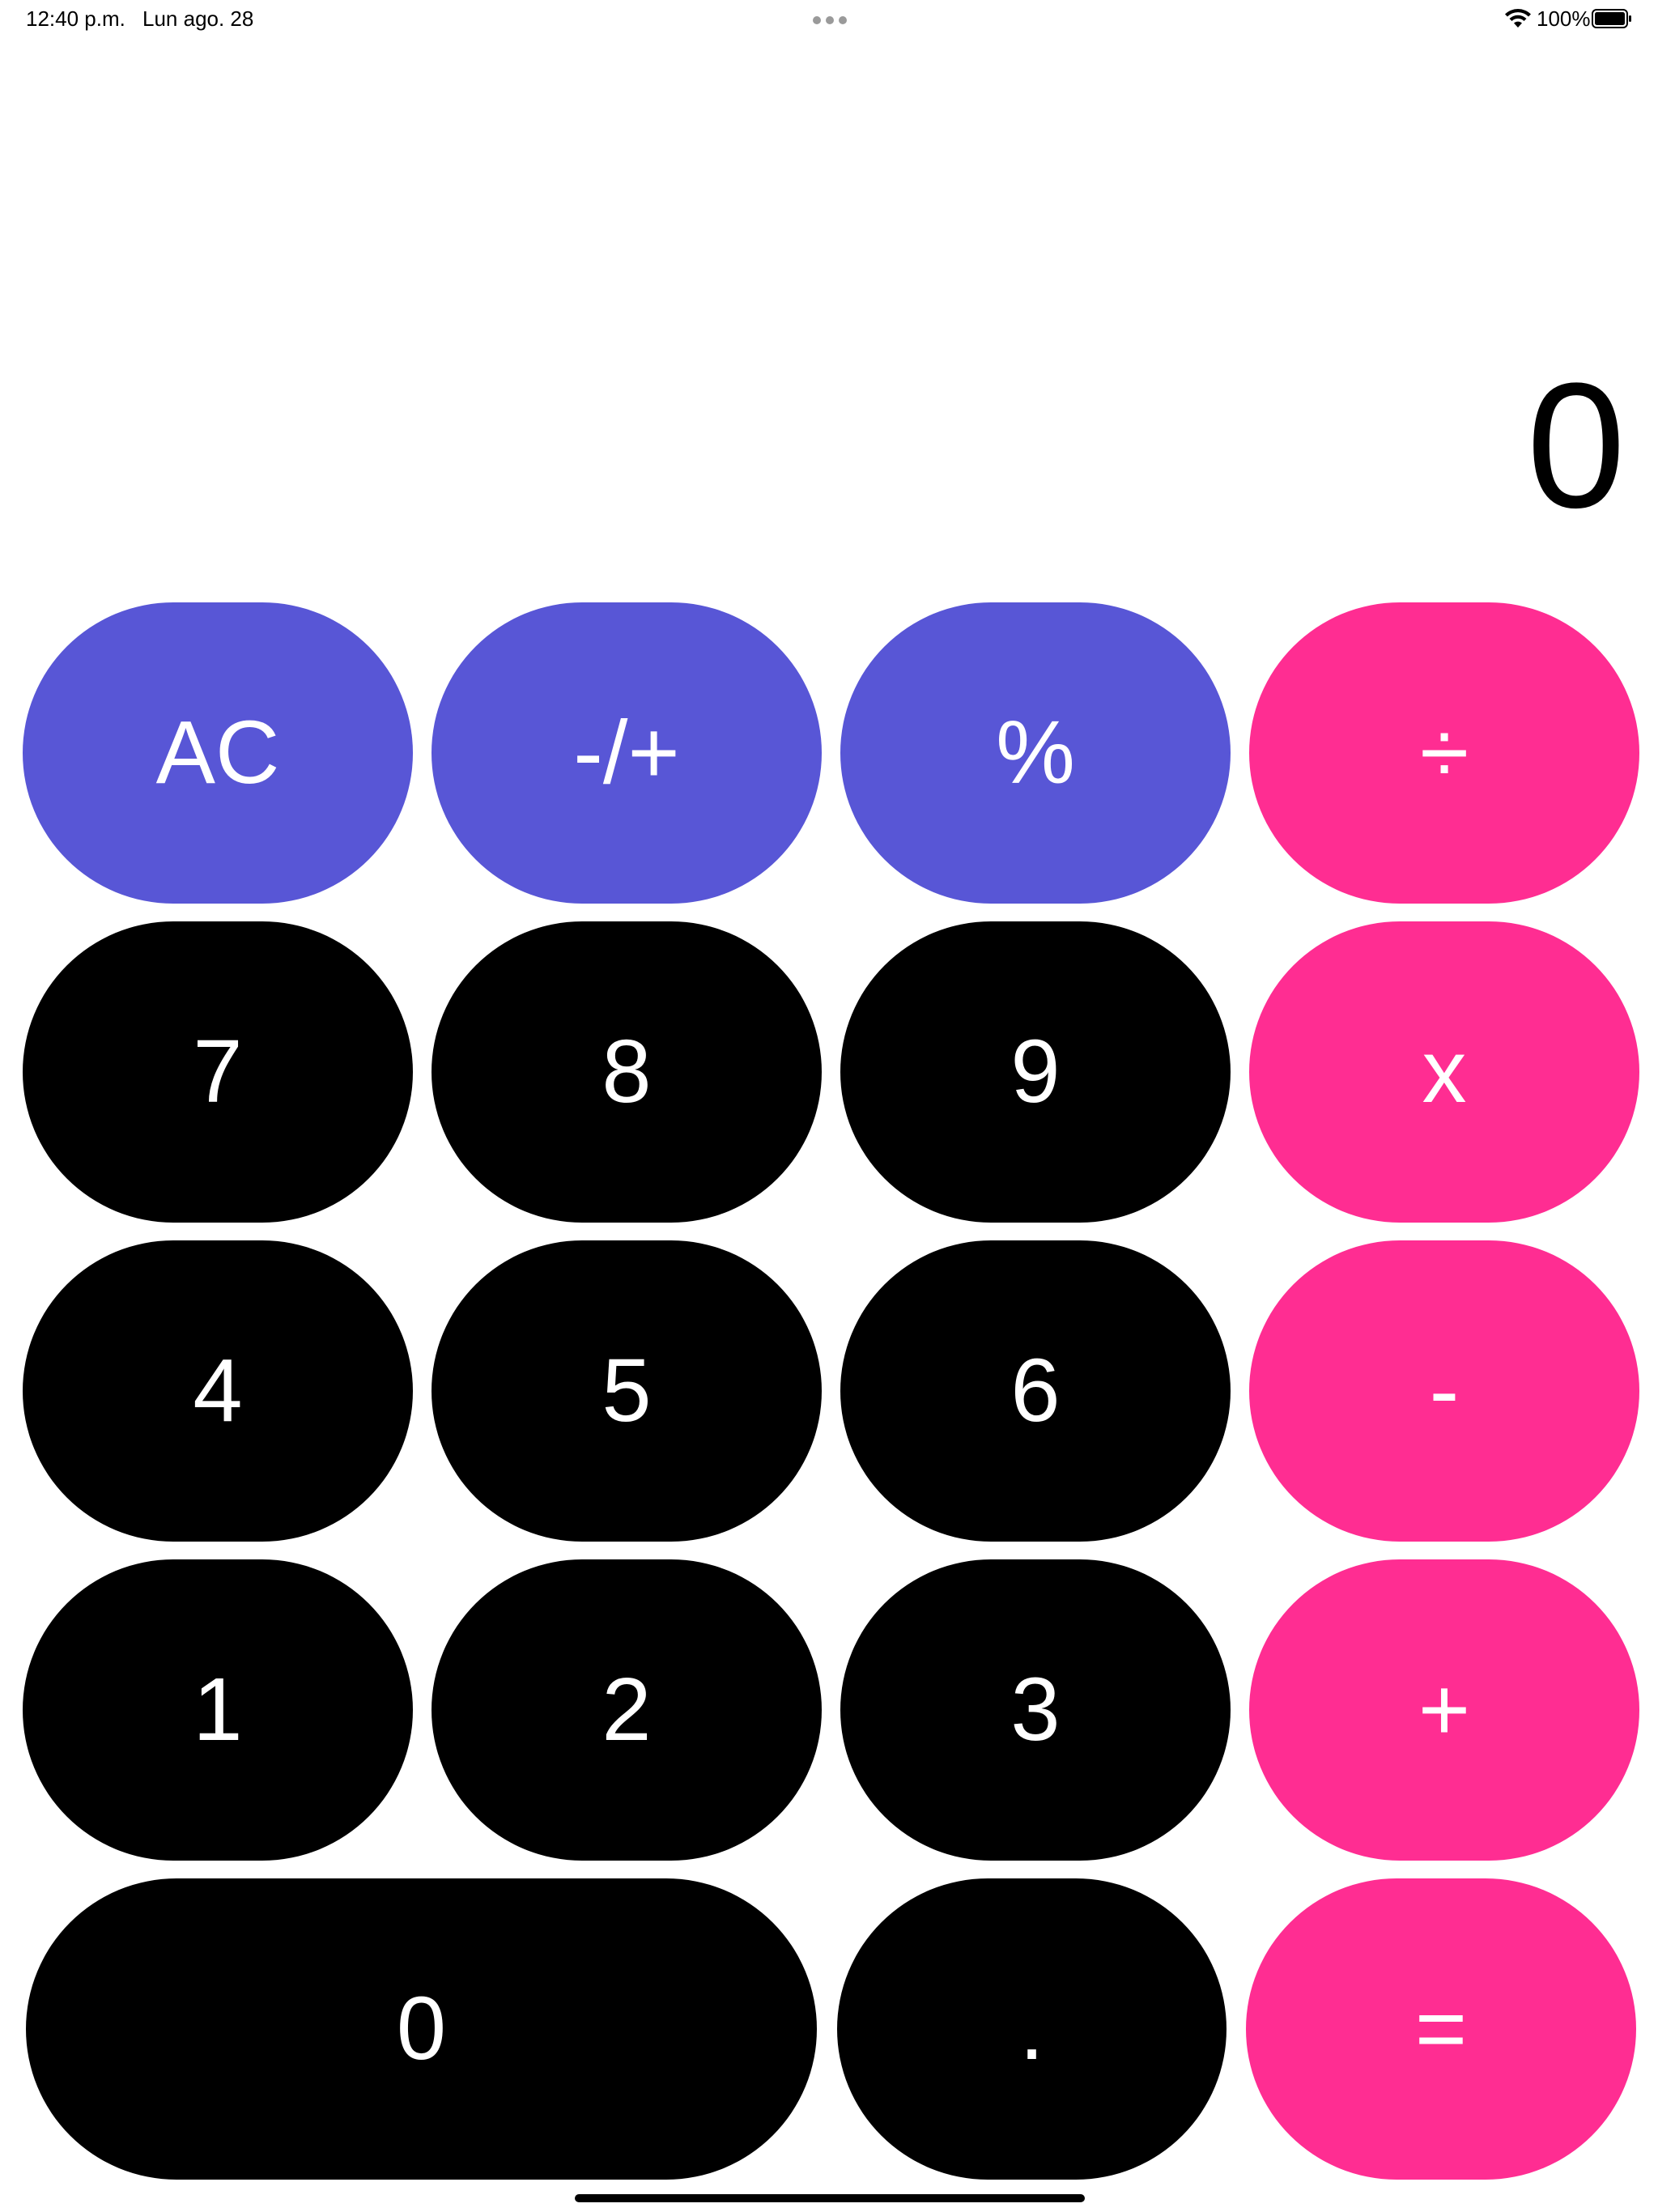 The height and width of the screenshot is (2212, 1658). What do you see at coordinates (830, 2198) in the screenshot?
I see `home-indicator` at bounding box center [830, 2198].